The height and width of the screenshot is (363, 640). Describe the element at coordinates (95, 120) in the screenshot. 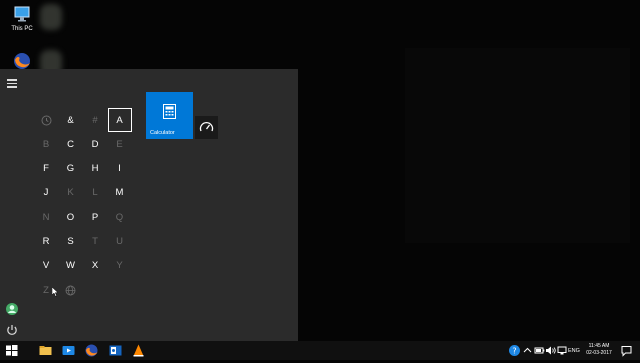

I see `letter-jump-hash: #` at that location.